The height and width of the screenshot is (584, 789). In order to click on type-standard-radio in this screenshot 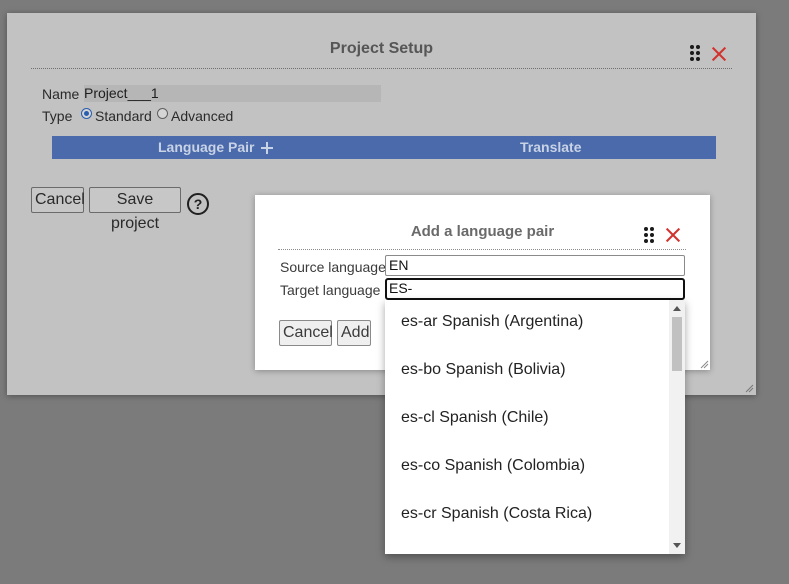, I will do `click(86, 113)`.